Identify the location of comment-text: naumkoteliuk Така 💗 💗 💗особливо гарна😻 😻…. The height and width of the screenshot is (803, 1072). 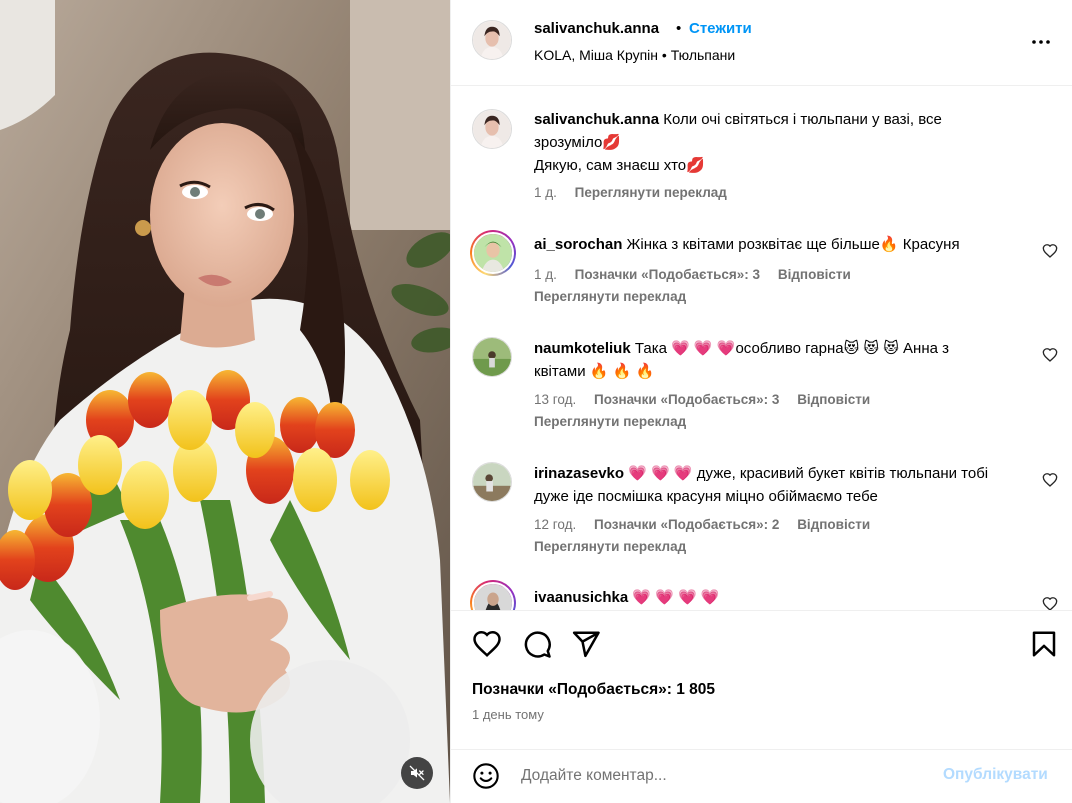
(769, 360).